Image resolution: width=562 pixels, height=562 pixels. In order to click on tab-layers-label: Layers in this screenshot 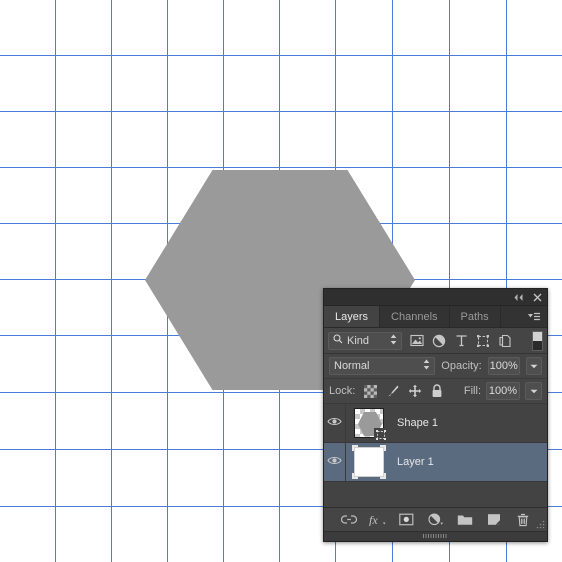, I will do `click(352, 316)`.